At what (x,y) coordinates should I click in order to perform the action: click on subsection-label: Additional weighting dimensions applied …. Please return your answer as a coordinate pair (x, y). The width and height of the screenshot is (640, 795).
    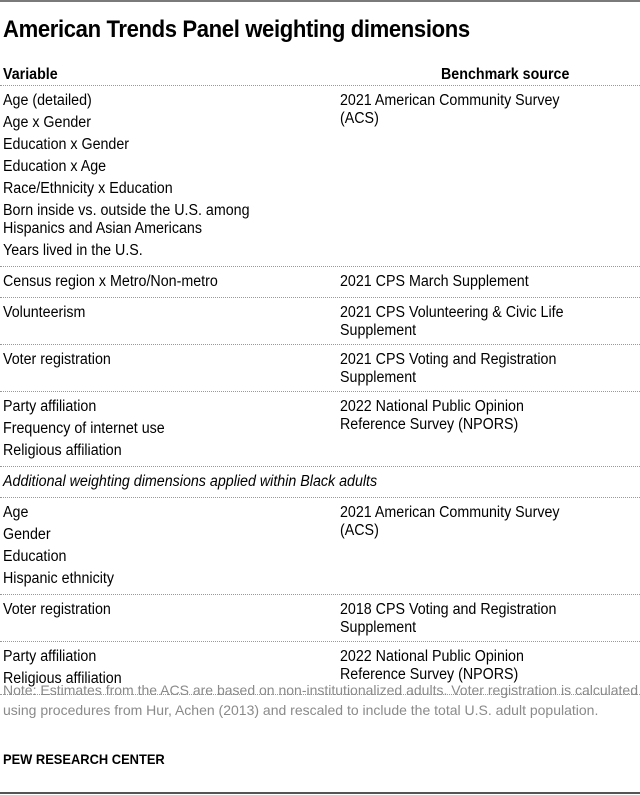
    Looking at the image, I should click on (320, 482).